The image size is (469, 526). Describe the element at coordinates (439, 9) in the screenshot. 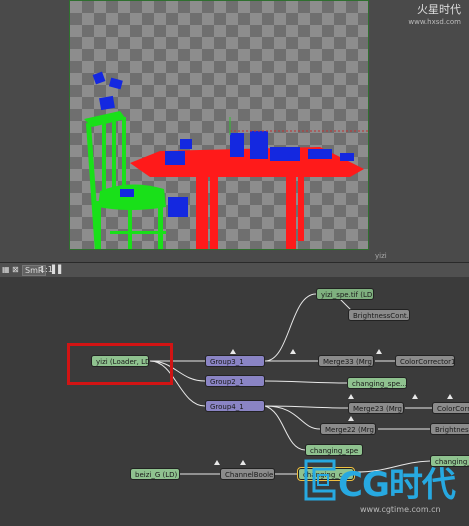

I see `logo-text: 火星时代` at that location.